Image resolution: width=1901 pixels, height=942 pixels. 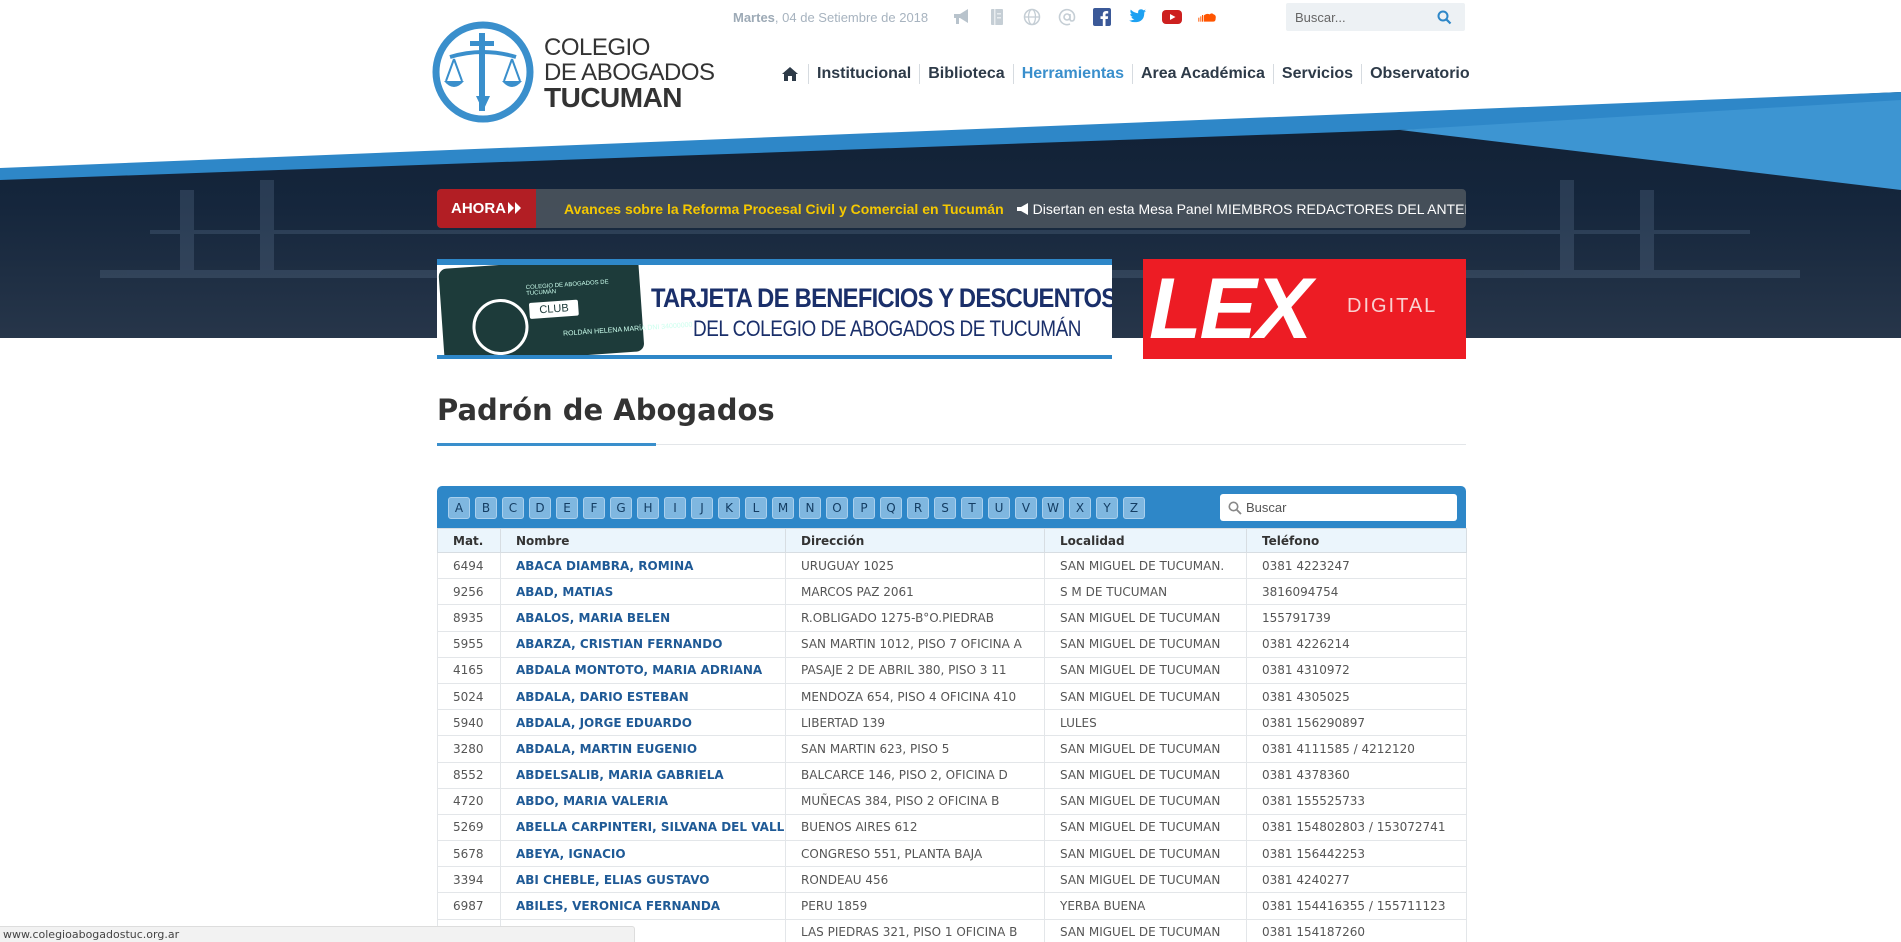 I want to click on letter-filter-r: R, so click(x=918, y=508).